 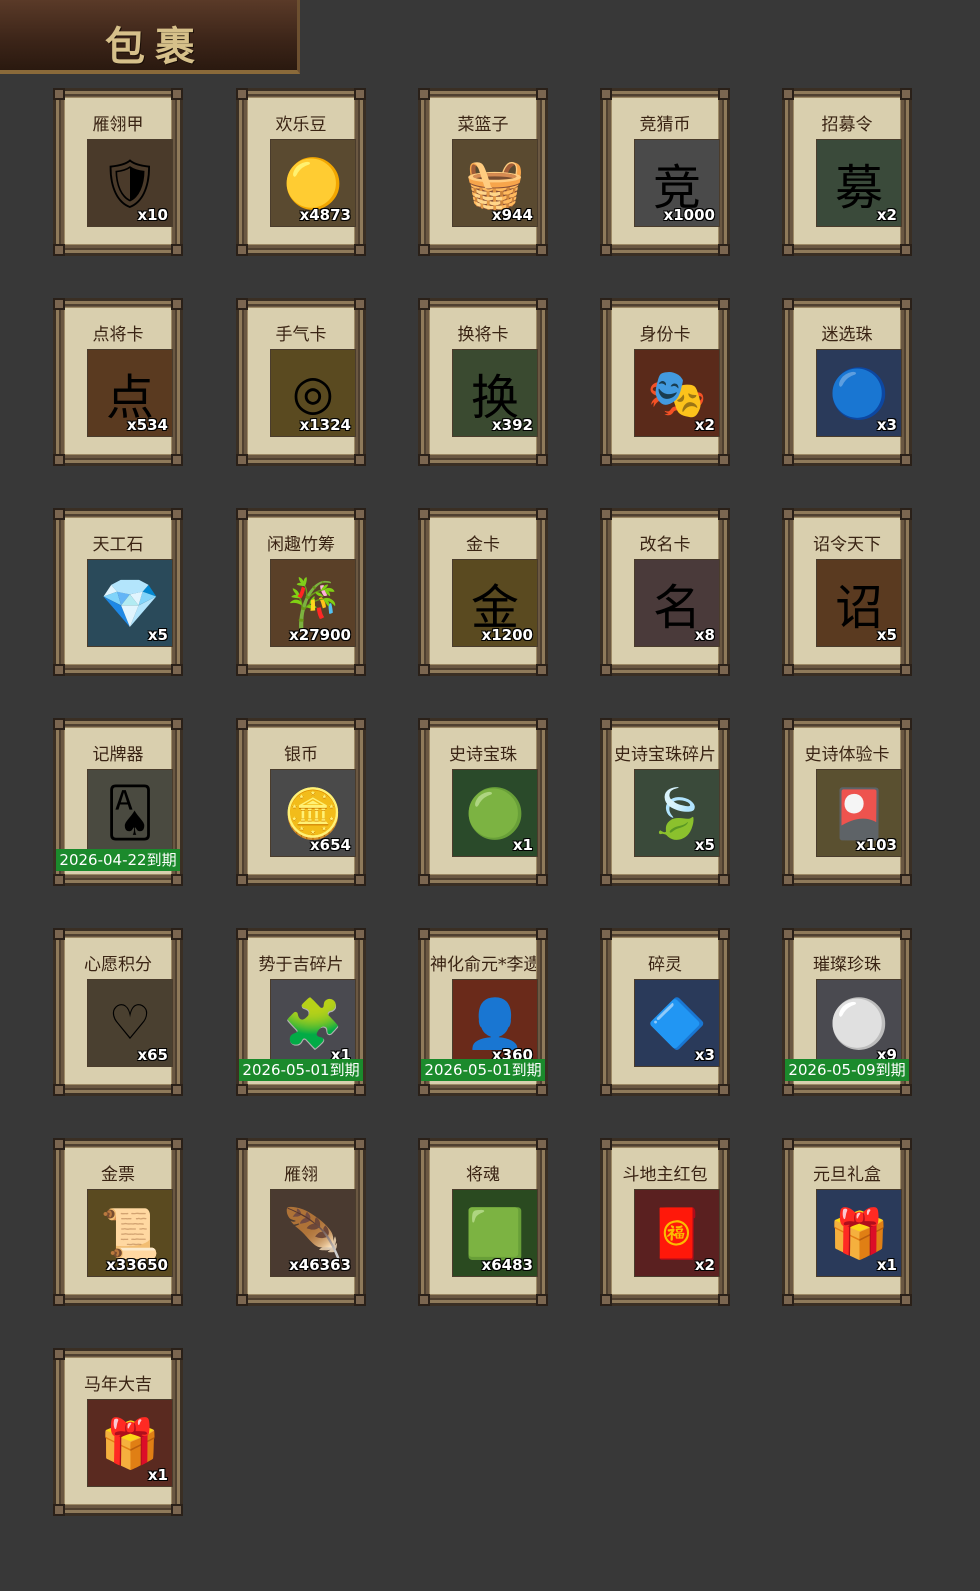 I want to click on item-icon-frame: 🔵 x3, so click(x=859, y=393).